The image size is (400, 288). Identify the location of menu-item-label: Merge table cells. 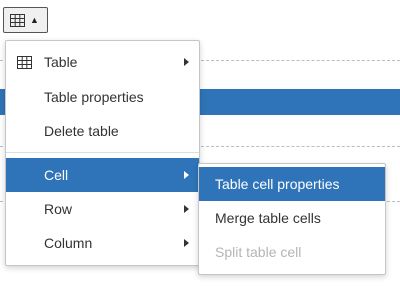
(268, 218).